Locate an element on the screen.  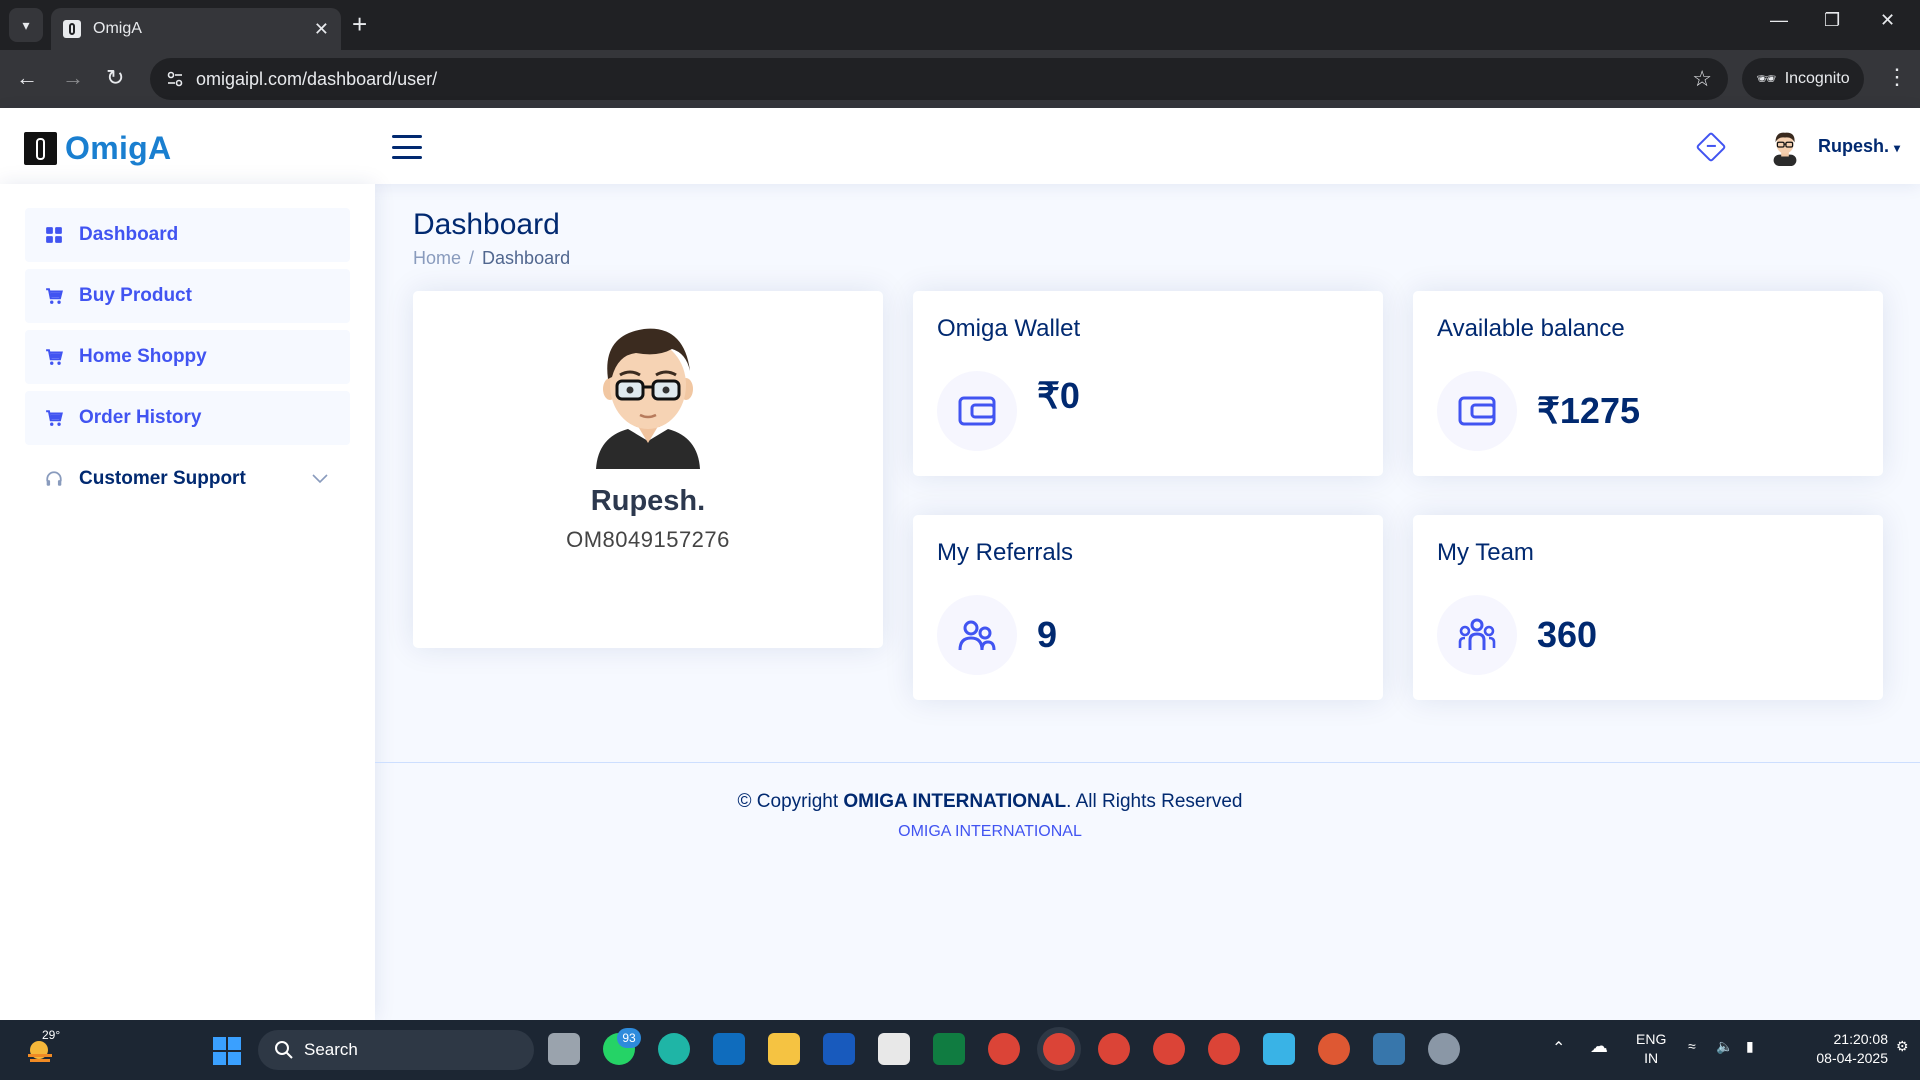
card-value: 360 is located at coordinates (1567, 634).